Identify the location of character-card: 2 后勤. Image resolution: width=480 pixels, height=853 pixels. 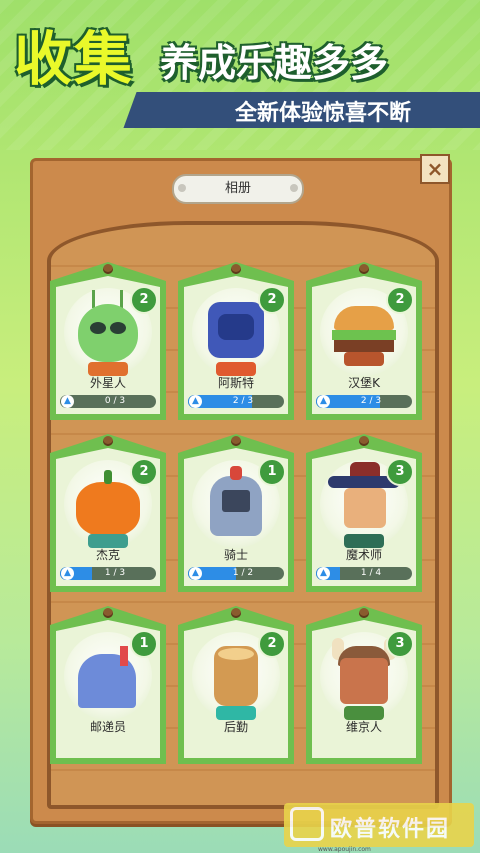
(236, 685).